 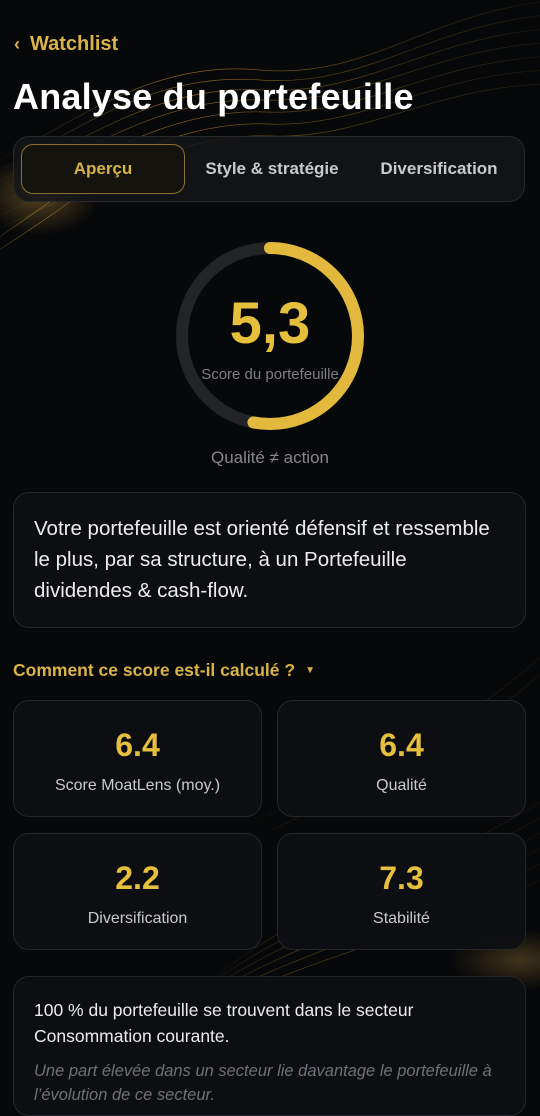 I want to click on portfolio-score-label: Score du portefeuille, so click(x=270, y=374).